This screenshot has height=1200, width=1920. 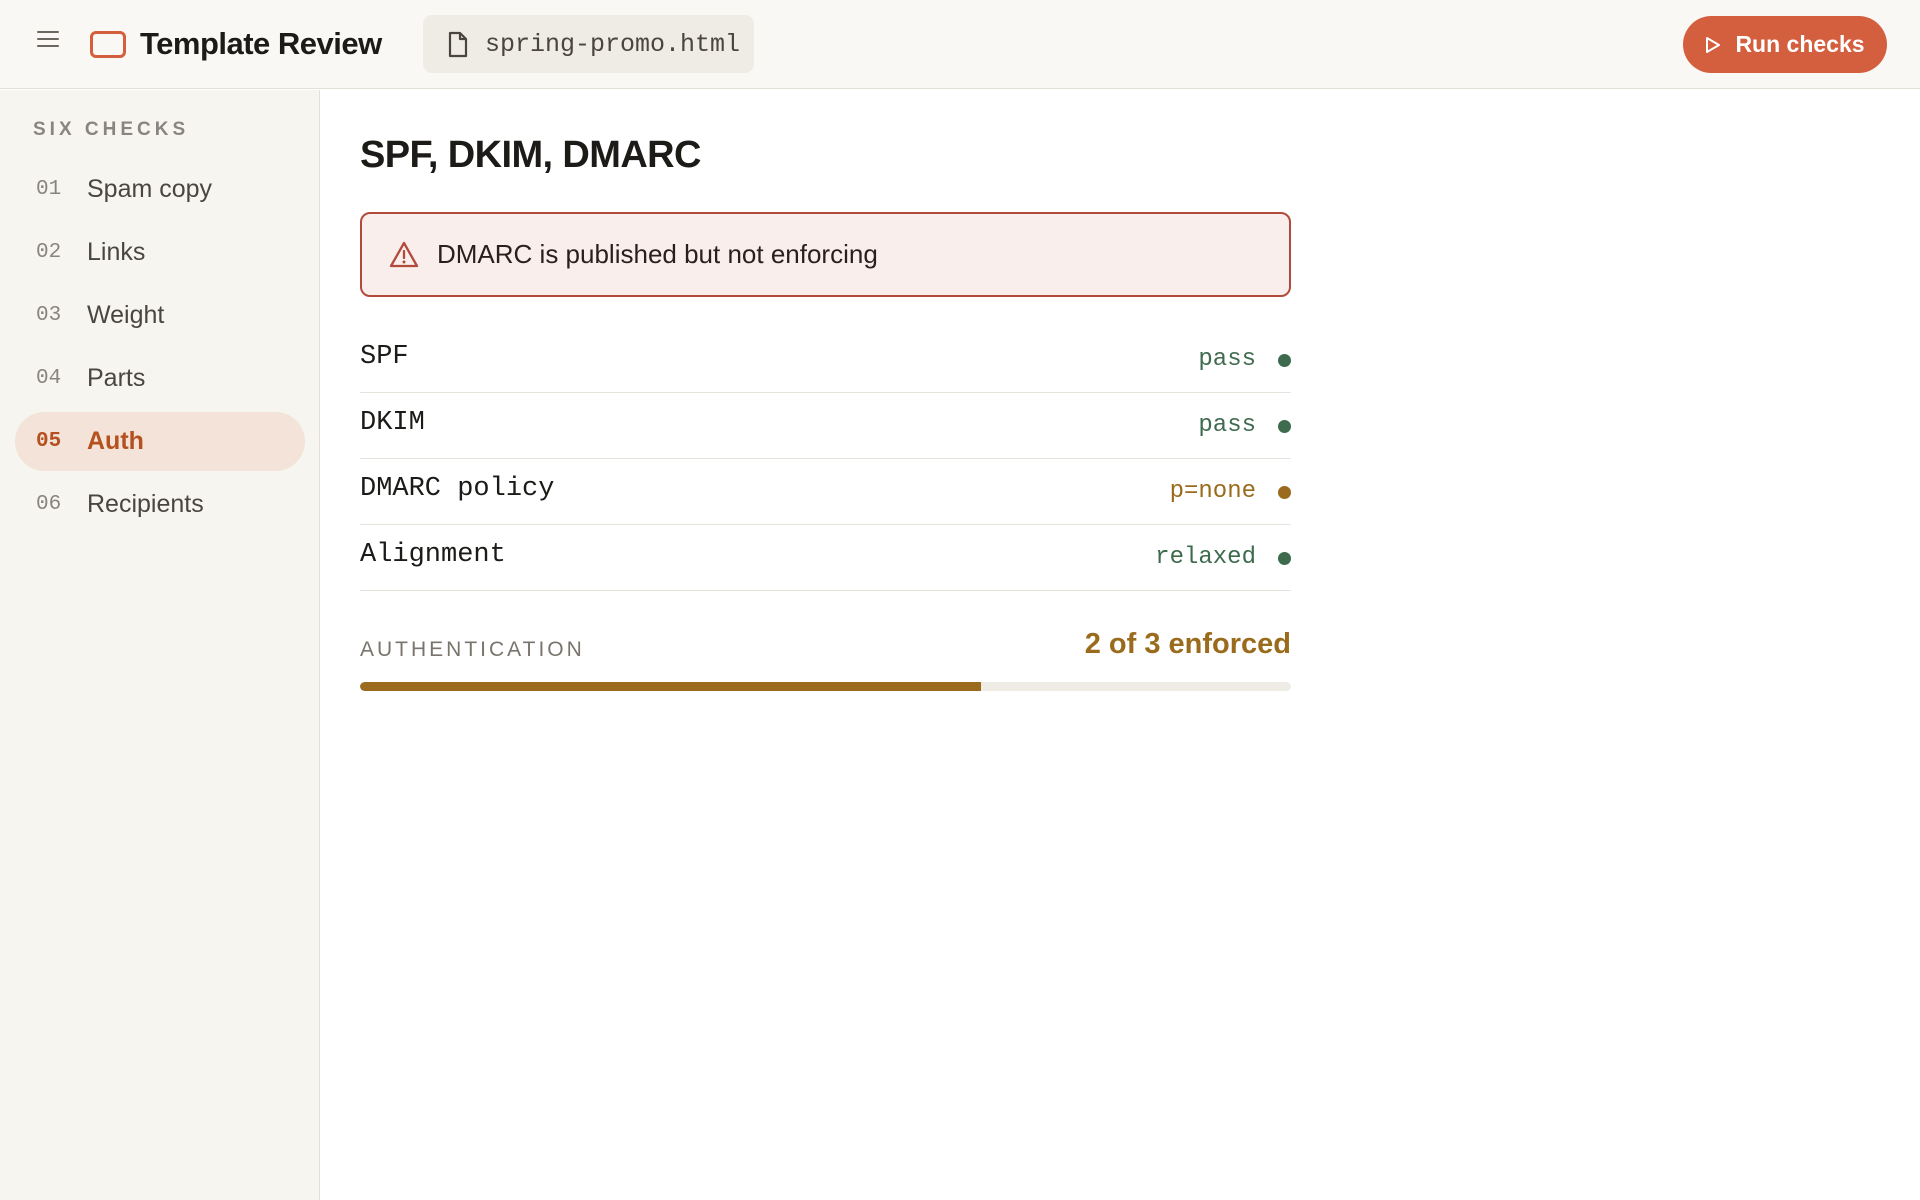 What do you see at coordinates (472, 649) in the screenshot?
I see `summary-label: AUTHENTICATION` at bounding box center [472, 649].